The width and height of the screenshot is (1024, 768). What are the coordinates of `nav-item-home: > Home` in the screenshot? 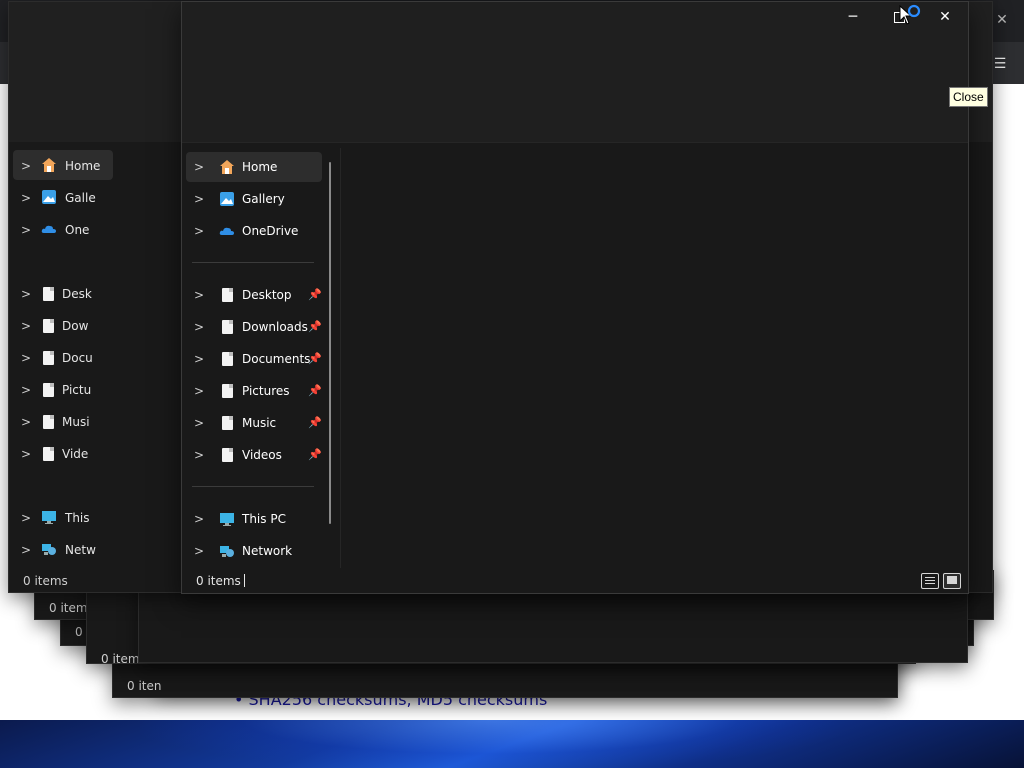 It's located at (254, 167).